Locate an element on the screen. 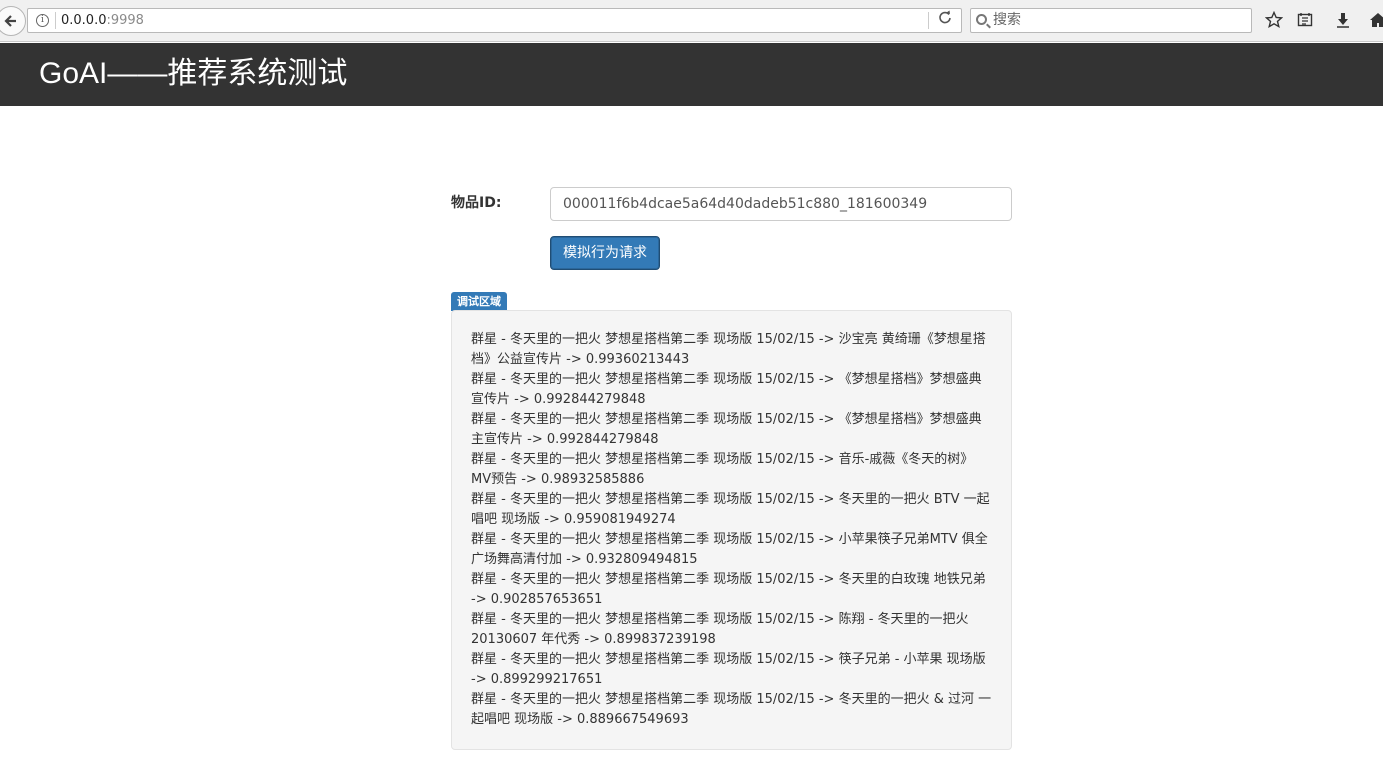 This screenshot has height=759, width=1383. url-text: 0.0.0.0:9998 is located at coordinates (102, 20).